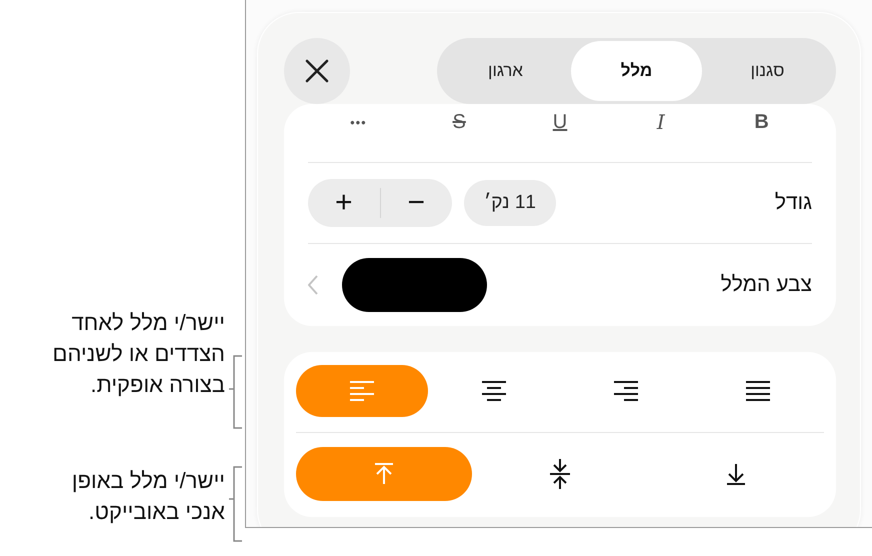 The height and width of the screenshot is (556, 872). I want to click on strikethrough-button: S, so click(459, 122).